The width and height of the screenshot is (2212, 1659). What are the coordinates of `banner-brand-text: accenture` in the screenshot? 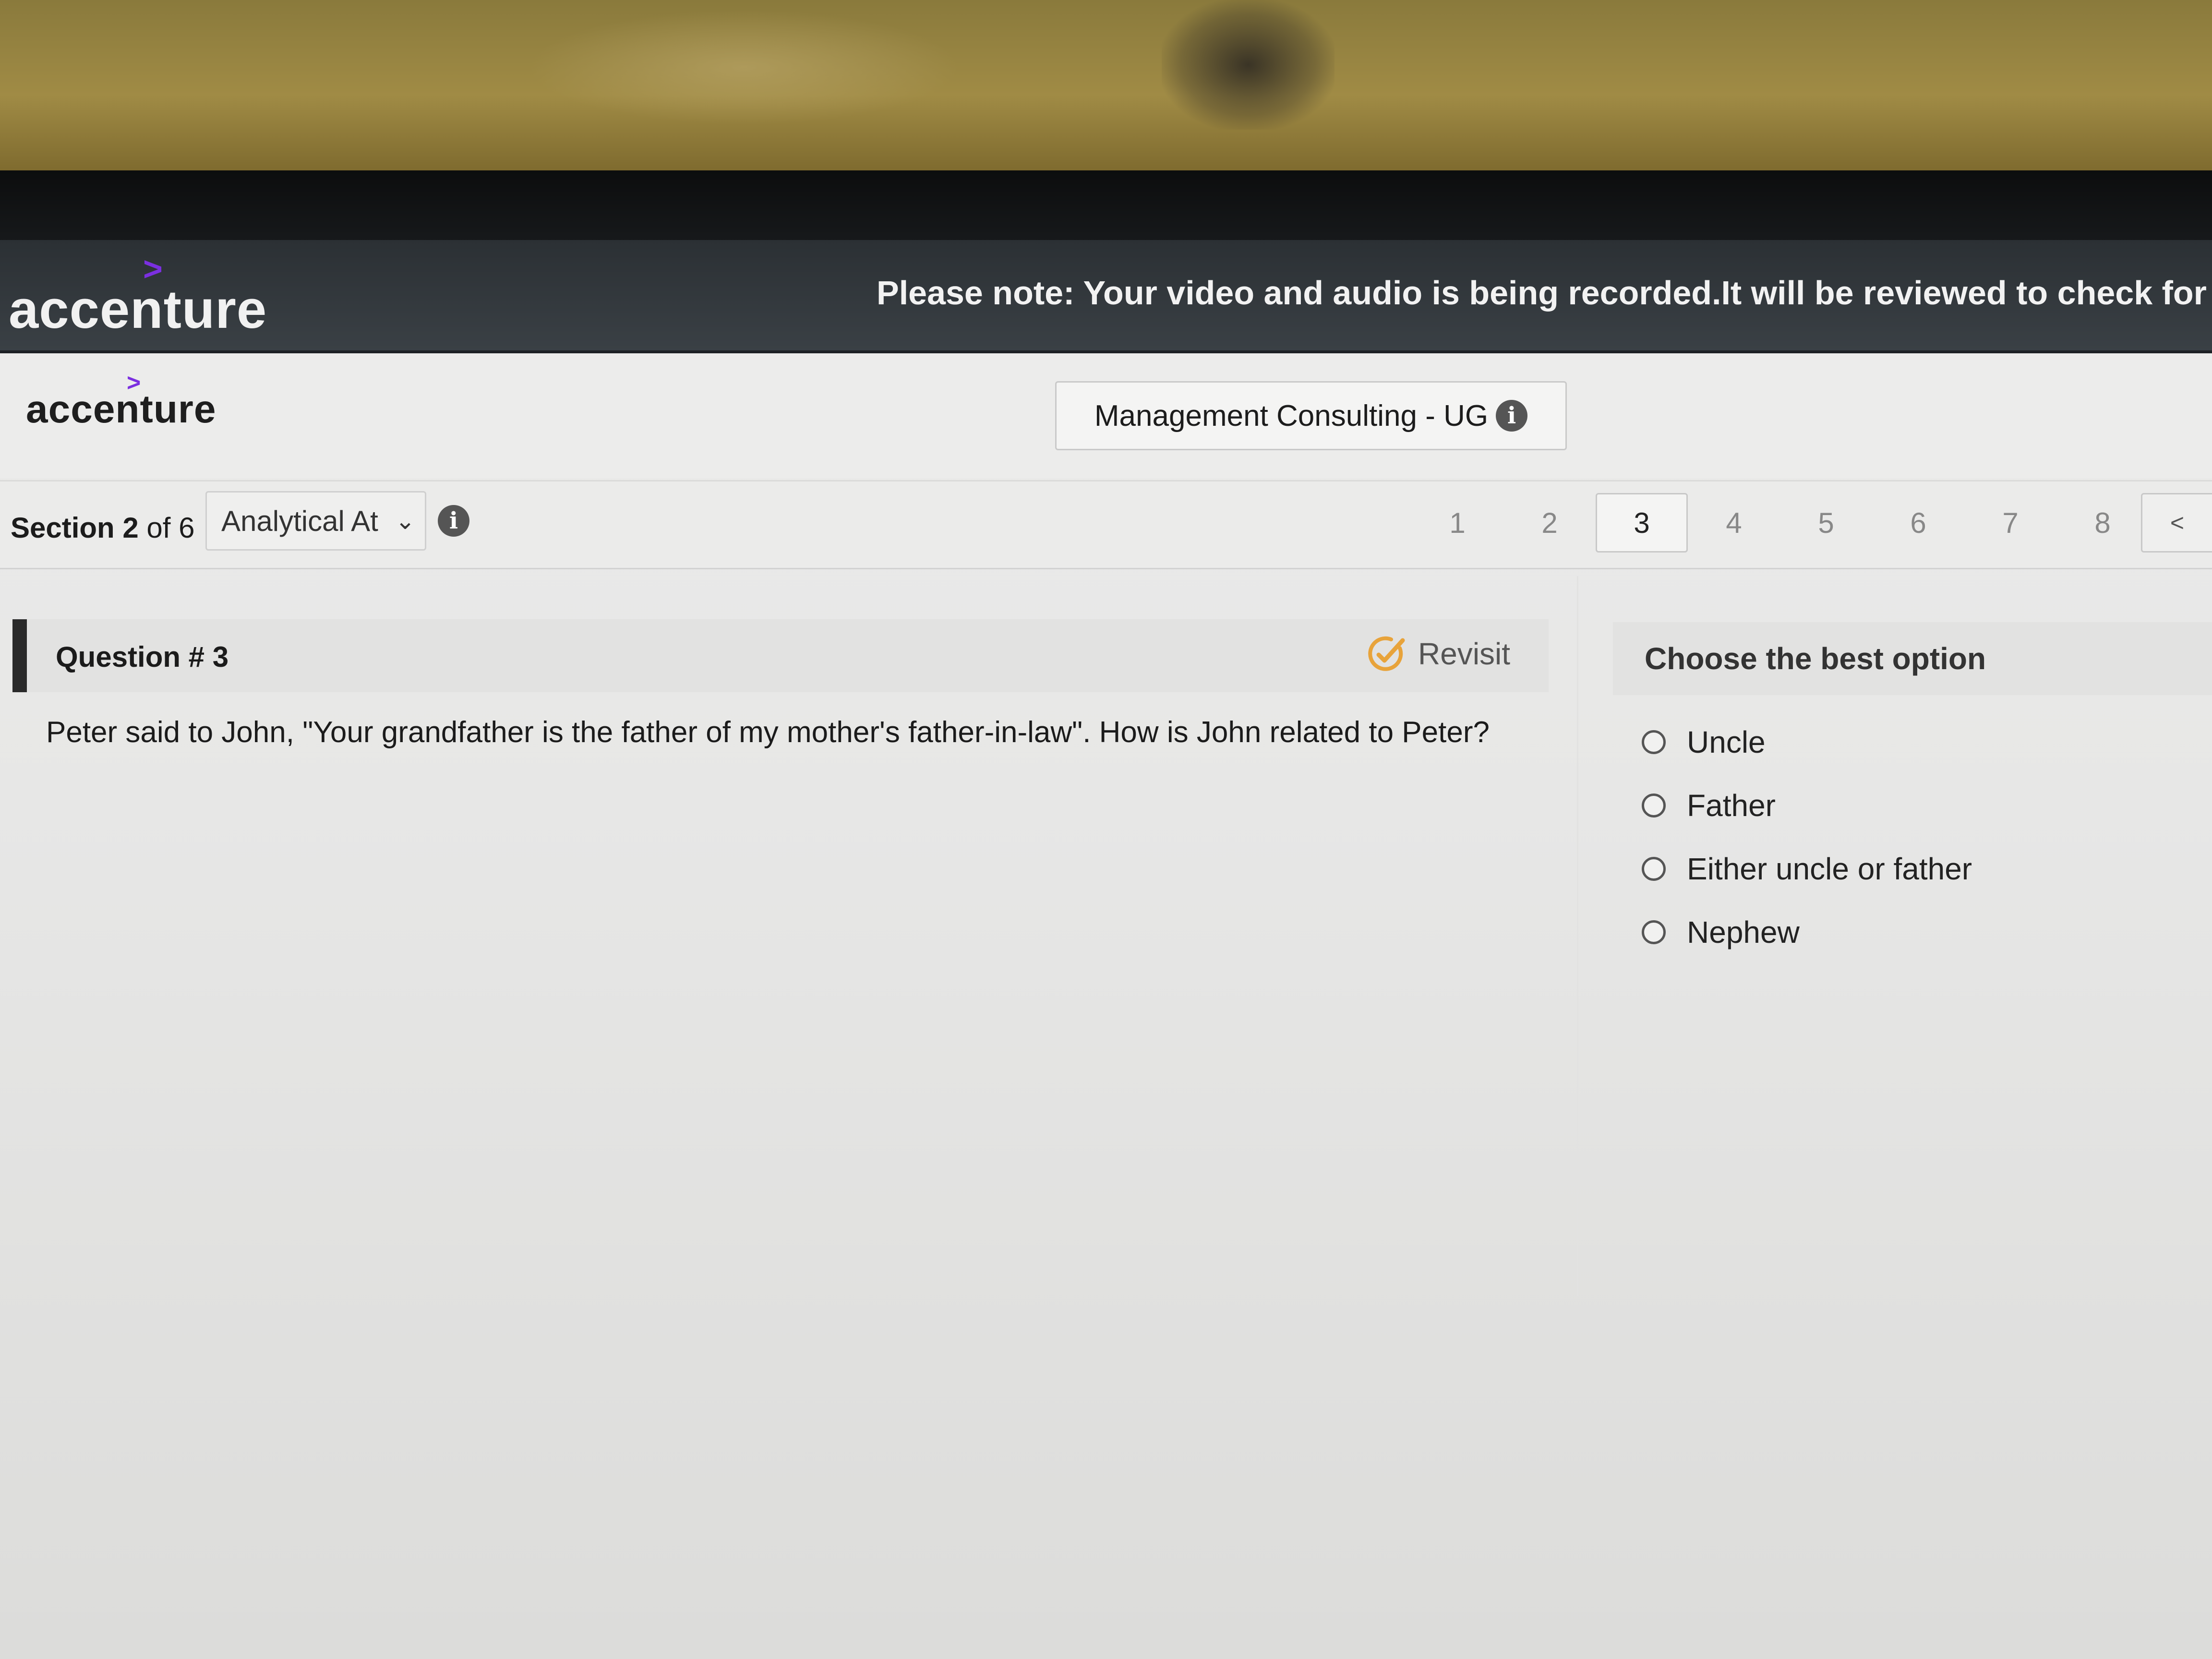 It's located at (138, 309).